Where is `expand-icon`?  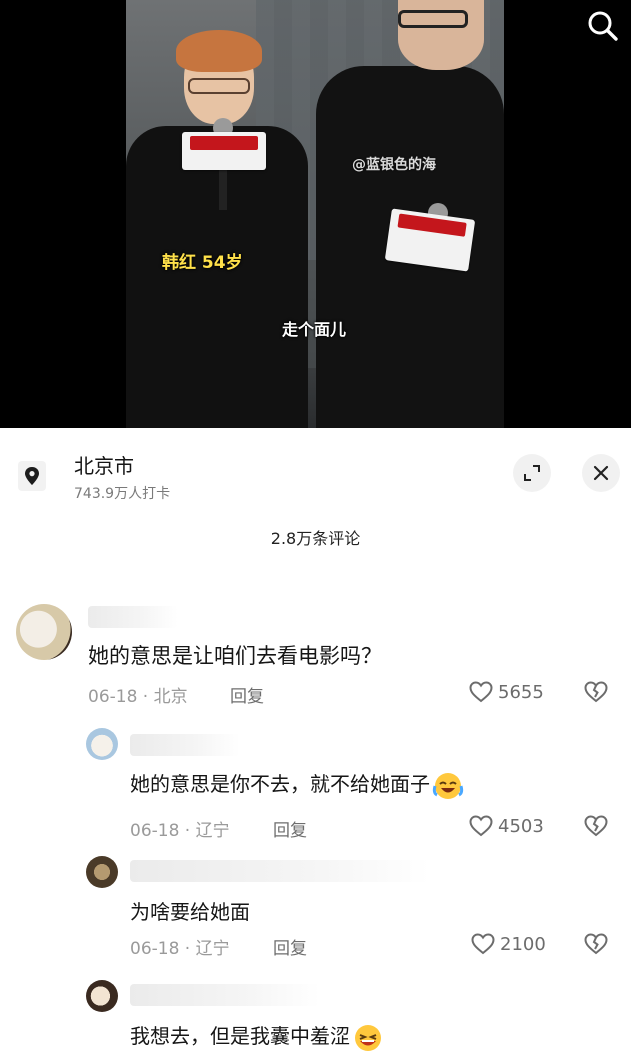
expand-icon is located at coordinates (532, 473).